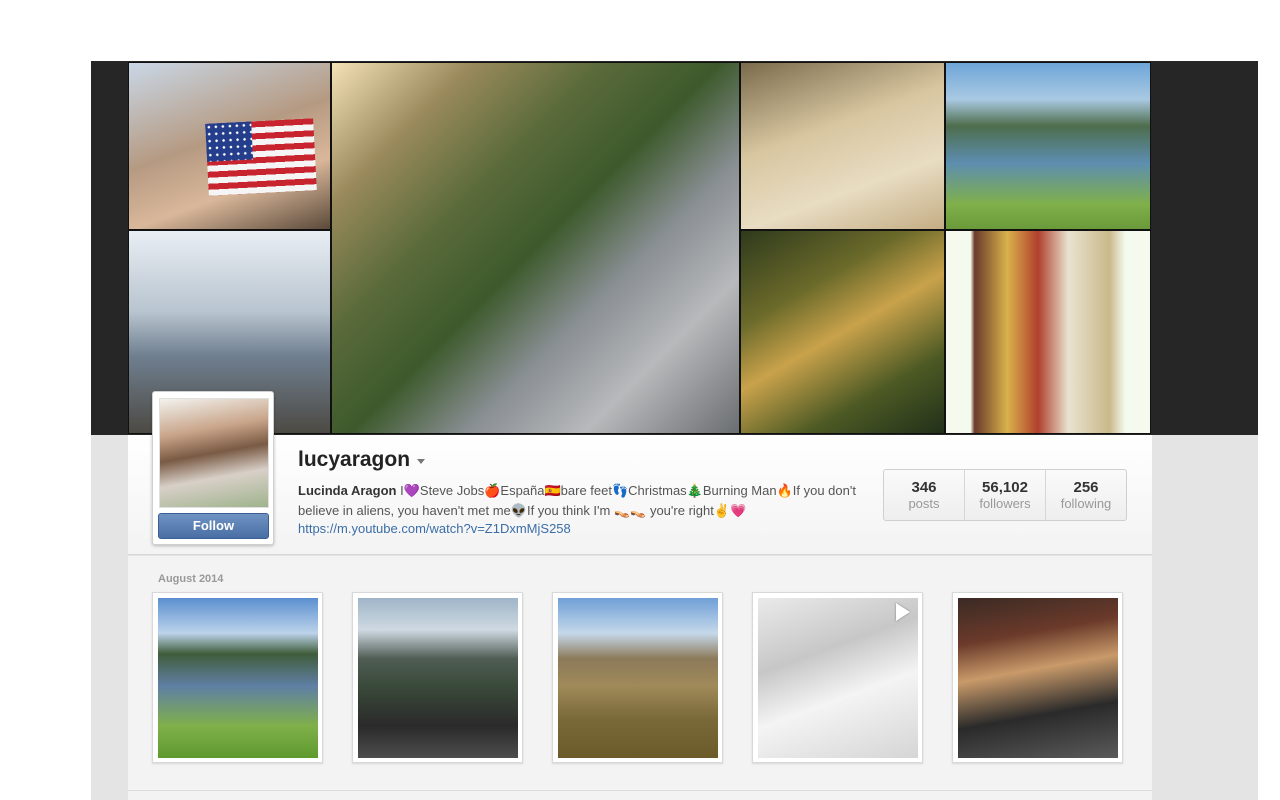 The height and width of the screenshot is (800, 1280). What do you see at coordinates (1005, 503) in the screenshot?
I see `stat-label: followers` at bounding box center [1005, 503].